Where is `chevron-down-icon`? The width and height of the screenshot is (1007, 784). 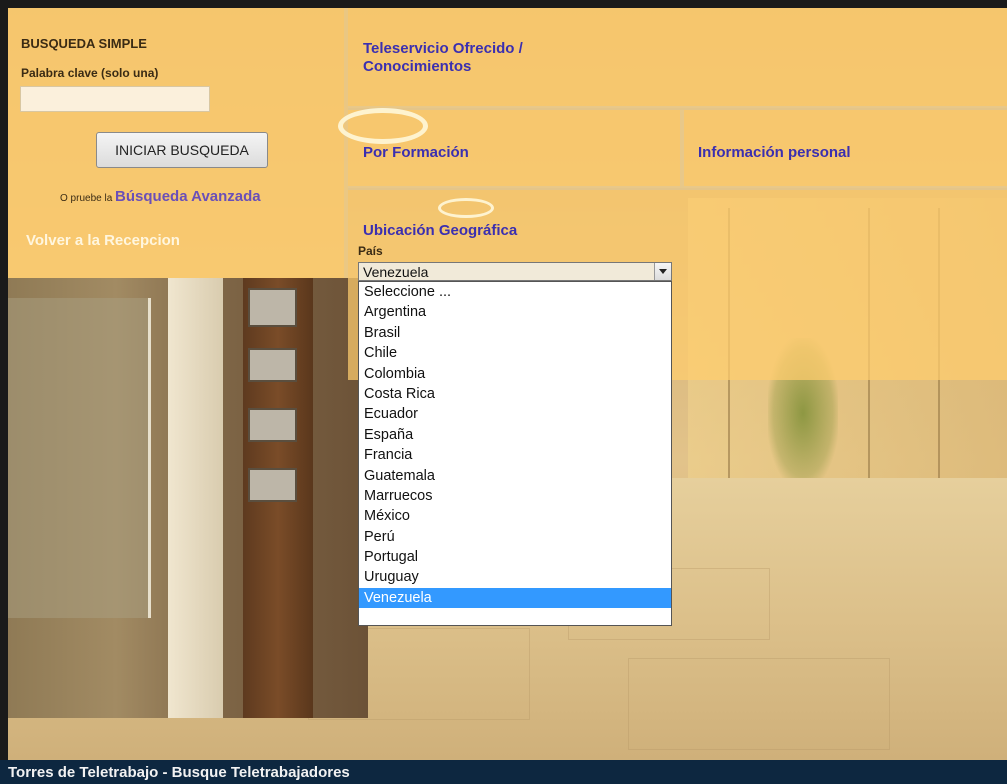
chevron-down-icon is located at coordinates (662, 271).